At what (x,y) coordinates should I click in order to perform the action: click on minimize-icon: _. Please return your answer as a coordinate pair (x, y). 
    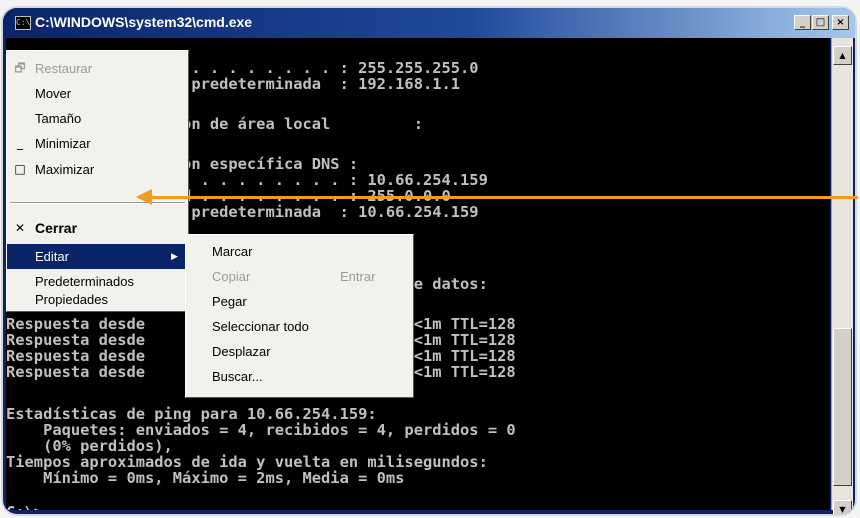
    Looking at the image, I should click on (20, 143).